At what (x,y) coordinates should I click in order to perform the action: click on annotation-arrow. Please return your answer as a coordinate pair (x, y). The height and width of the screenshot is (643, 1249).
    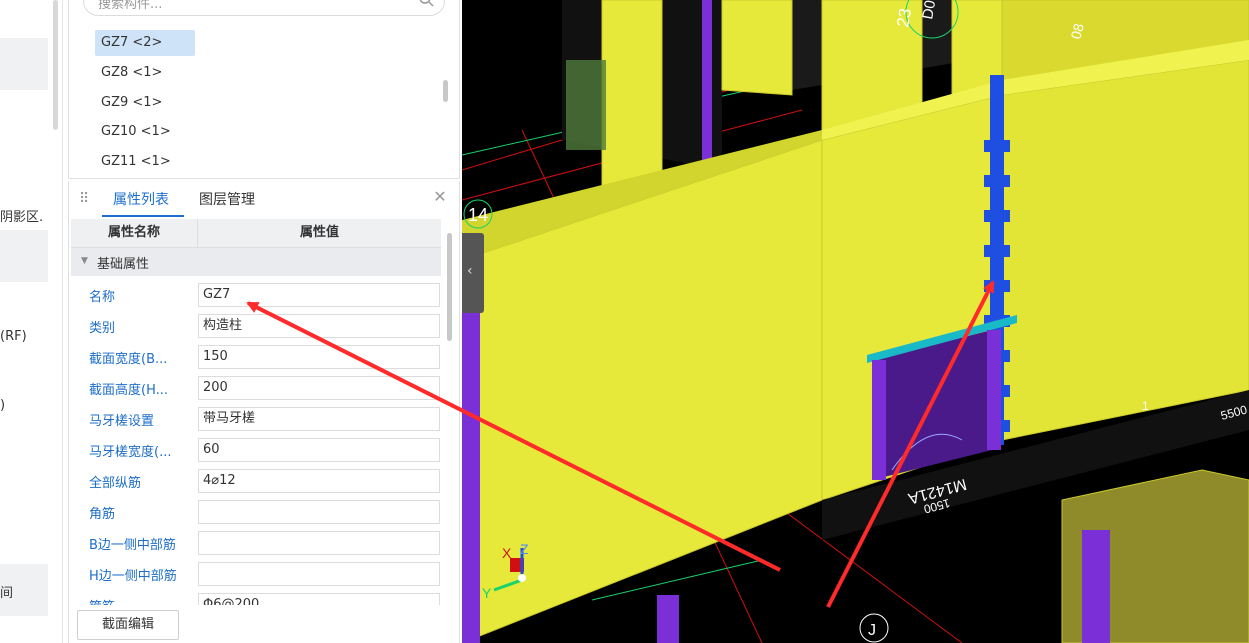
    Looking at the image, I should click on (910, 444).